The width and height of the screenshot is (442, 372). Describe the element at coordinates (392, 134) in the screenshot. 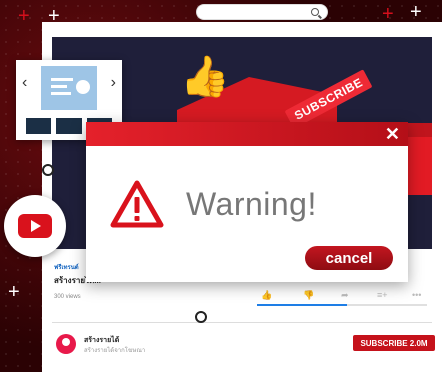

I see `close-icon: ✕` at that location.